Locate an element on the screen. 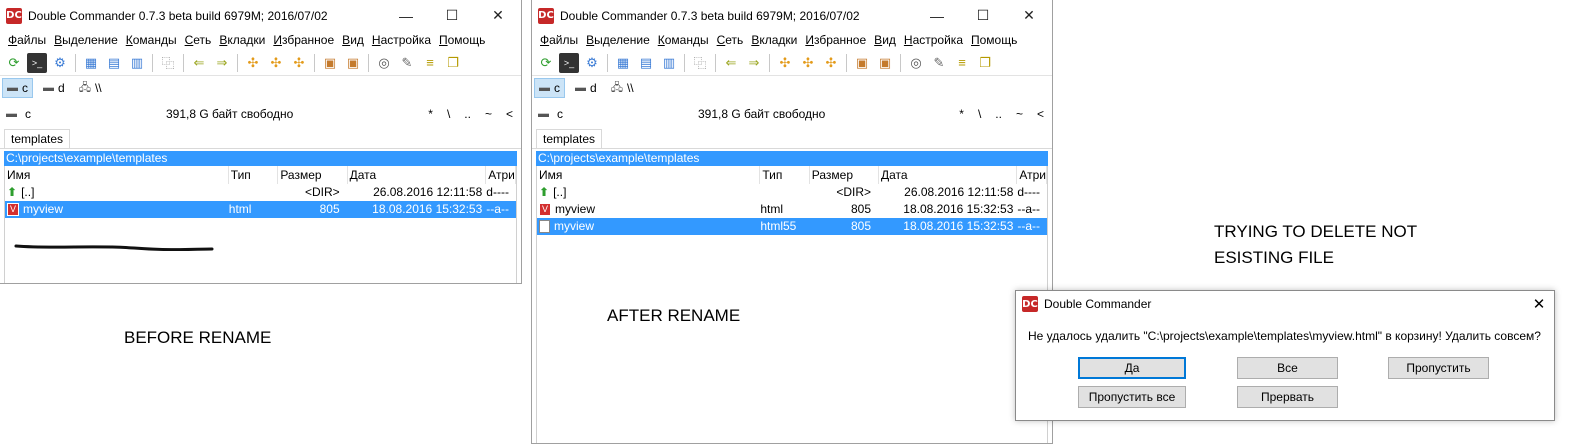  dialog-title-bar: DC Double Commander ✕ is located at coordinates (1285, 304).